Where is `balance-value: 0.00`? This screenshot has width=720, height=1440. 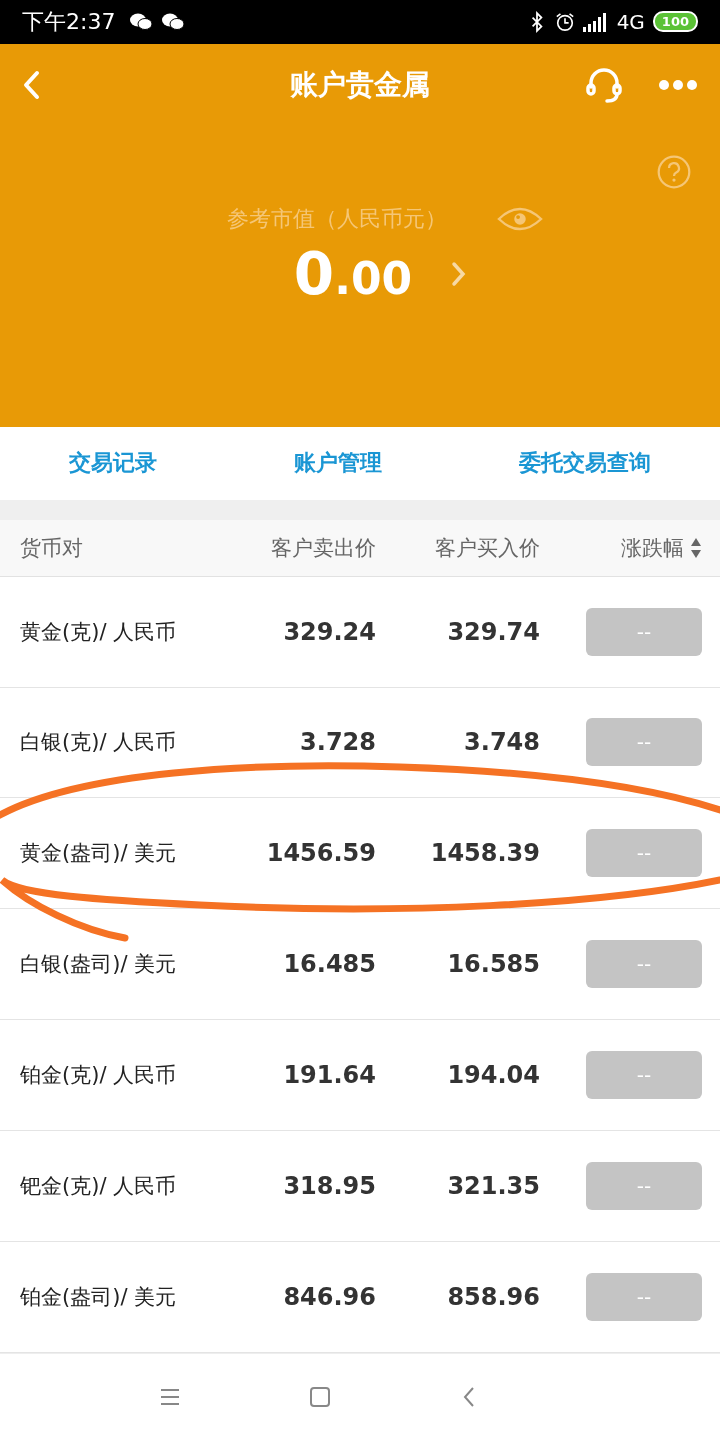 balance-value: 0.00 is located at coordinates (353, 273).